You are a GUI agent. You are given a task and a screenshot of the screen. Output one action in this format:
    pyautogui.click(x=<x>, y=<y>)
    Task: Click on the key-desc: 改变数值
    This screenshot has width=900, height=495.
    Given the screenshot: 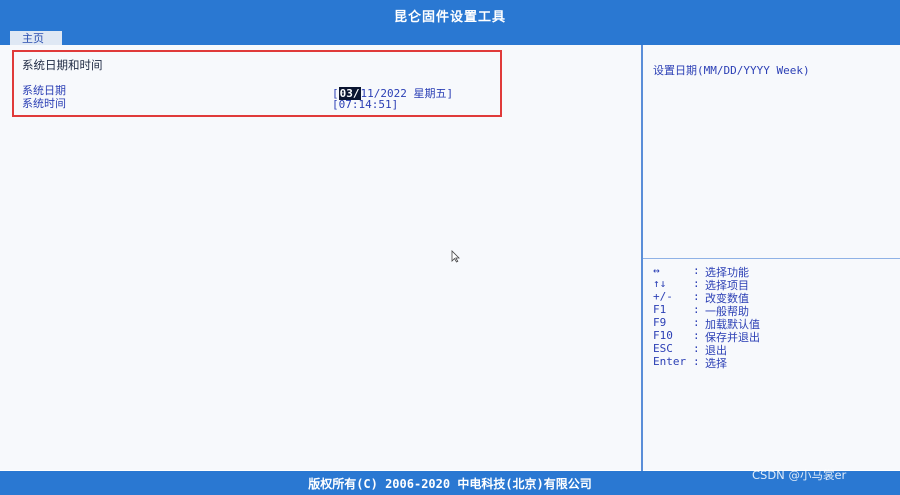 What is the action you would take?
    pyautogui.click(x=727, y=298)
    